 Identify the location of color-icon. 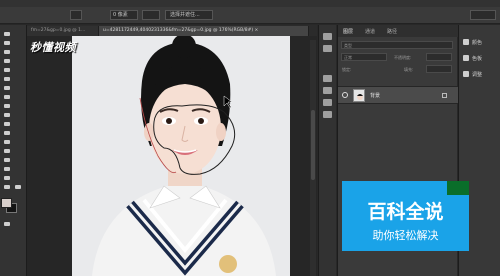
(466, 42).